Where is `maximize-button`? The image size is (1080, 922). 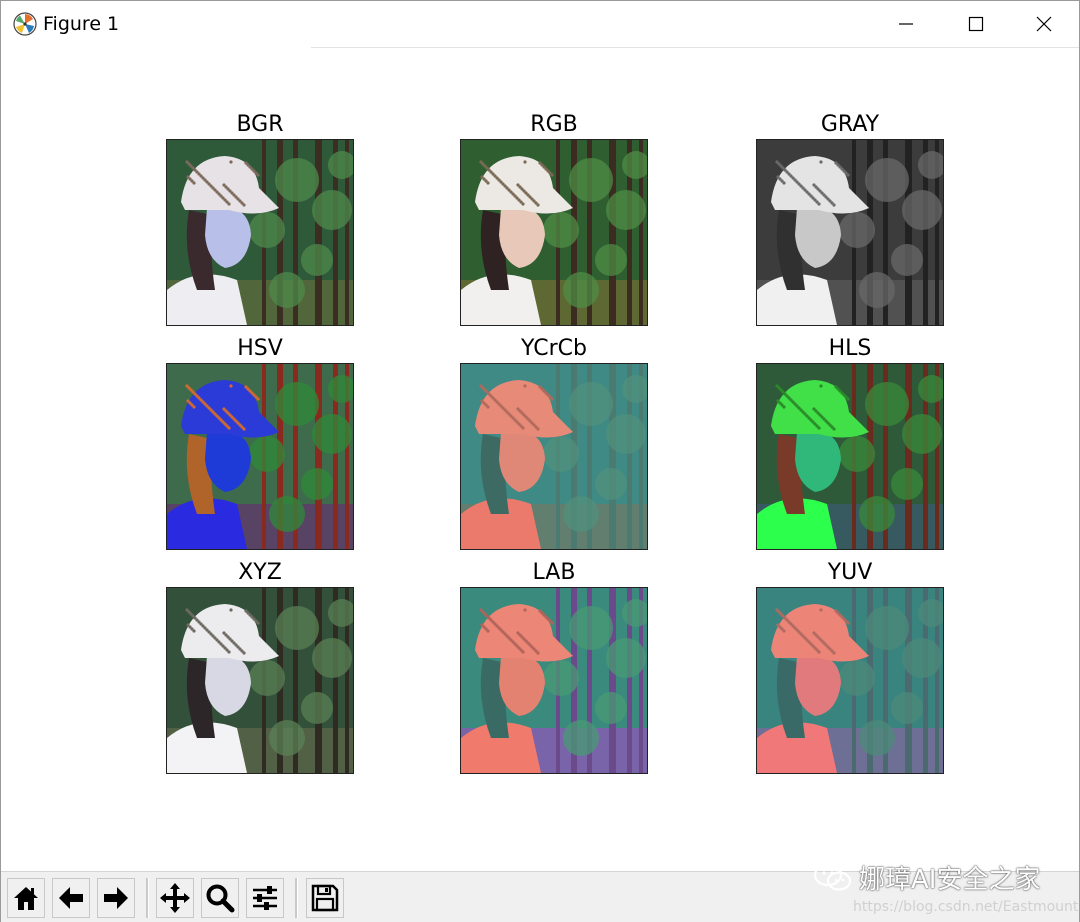 maximize-button is located at coordinates (976, 24).